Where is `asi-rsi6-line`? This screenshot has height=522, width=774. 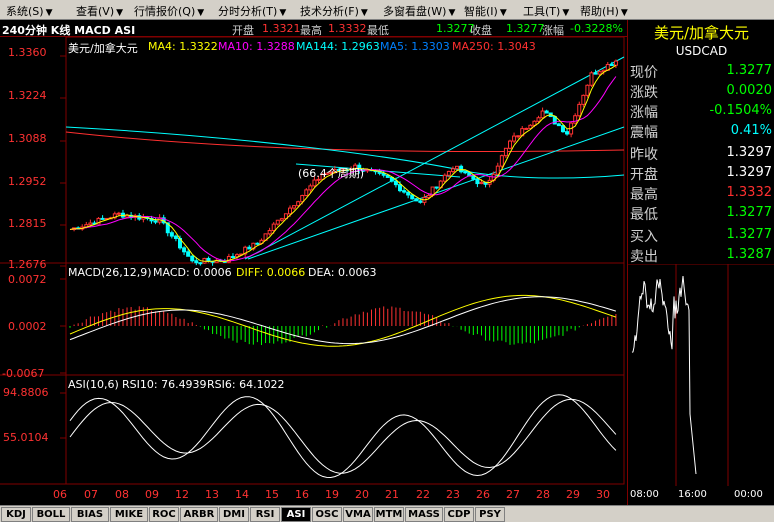
asi-rsi6-line is located at coordinates (343, 436).